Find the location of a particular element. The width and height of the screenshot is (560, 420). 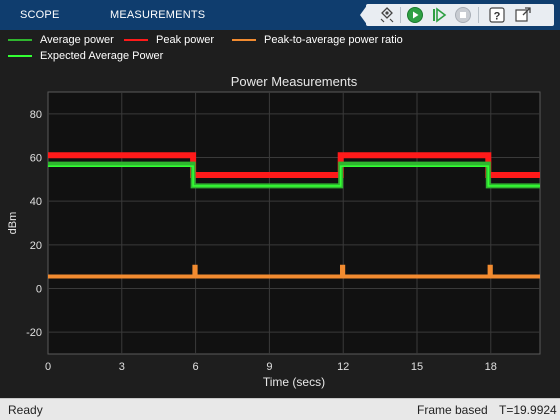

y-tick-label: 40 is located at coordinates (36, 202).